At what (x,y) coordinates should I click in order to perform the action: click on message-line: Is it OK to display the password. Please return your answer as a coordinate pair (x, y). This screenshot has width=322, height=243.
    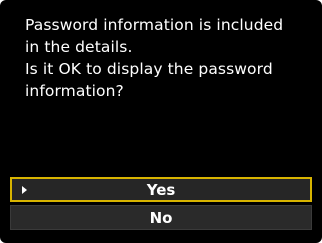
    Looking at the image, I should click on (149, 69).